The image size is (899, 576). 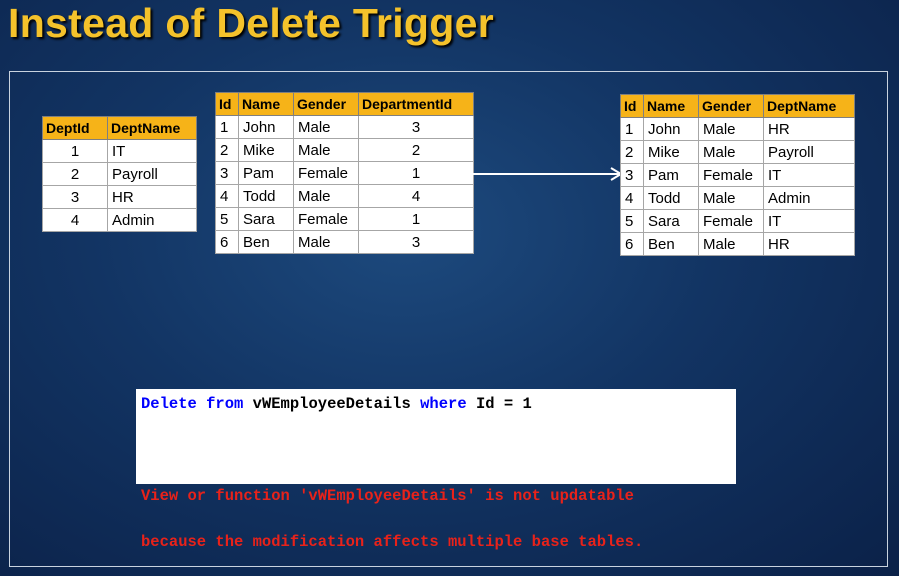 What do you see at coordinates (75, 128) in the screenshot?
I see `column-header: DeptId` at bounding box center [75, 128].